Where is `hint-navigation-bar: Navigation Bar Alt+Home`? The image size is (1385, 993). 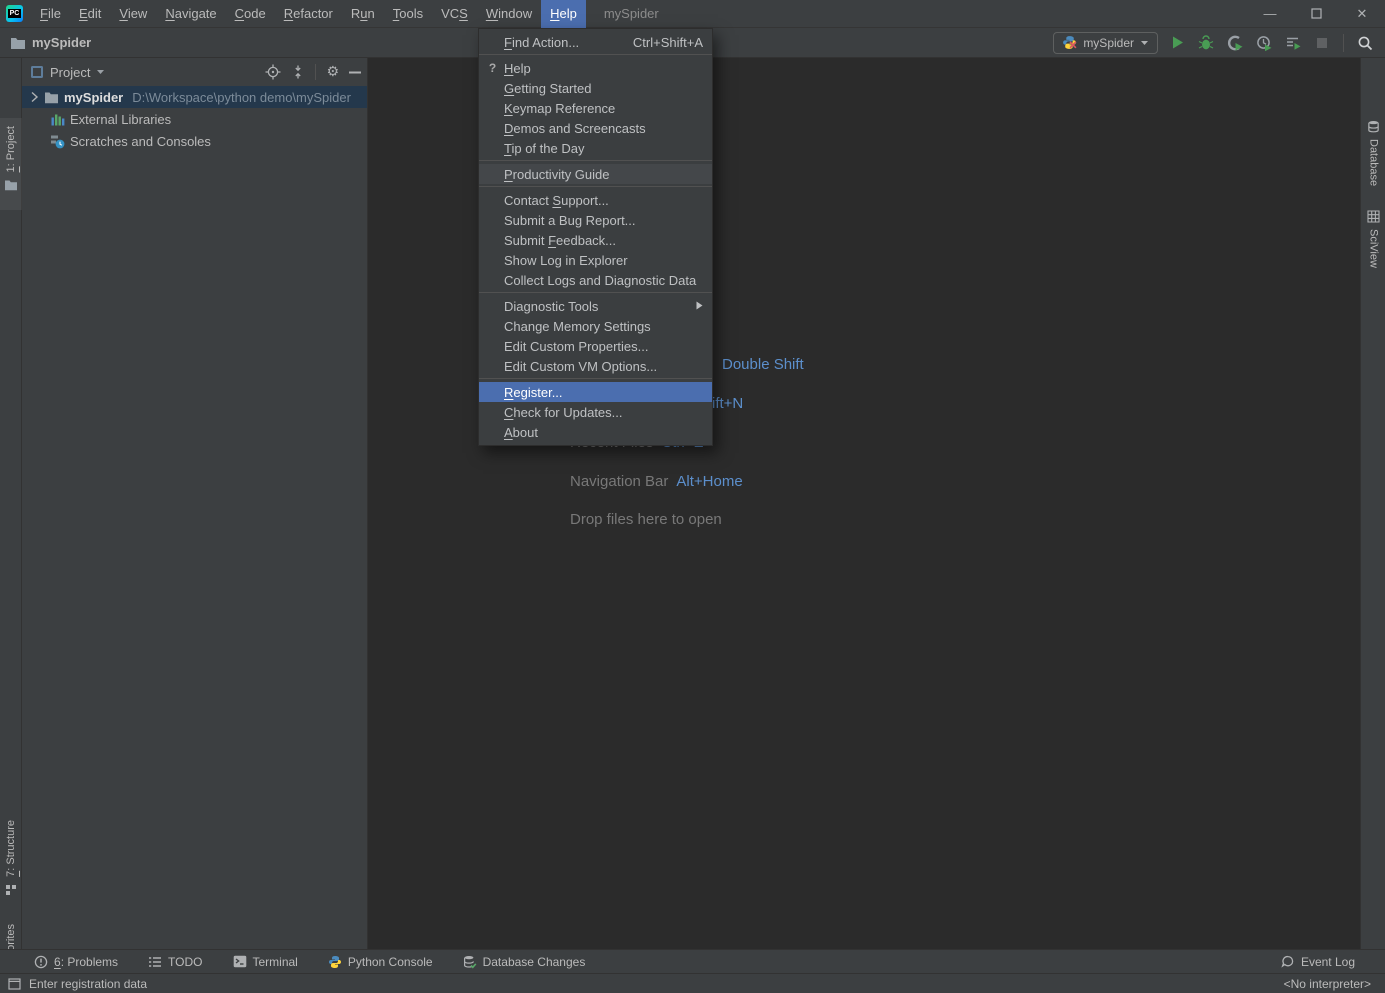 hint-navigation-bar: Navigation Bar Alt+Home is located at coordinates (656, 481).